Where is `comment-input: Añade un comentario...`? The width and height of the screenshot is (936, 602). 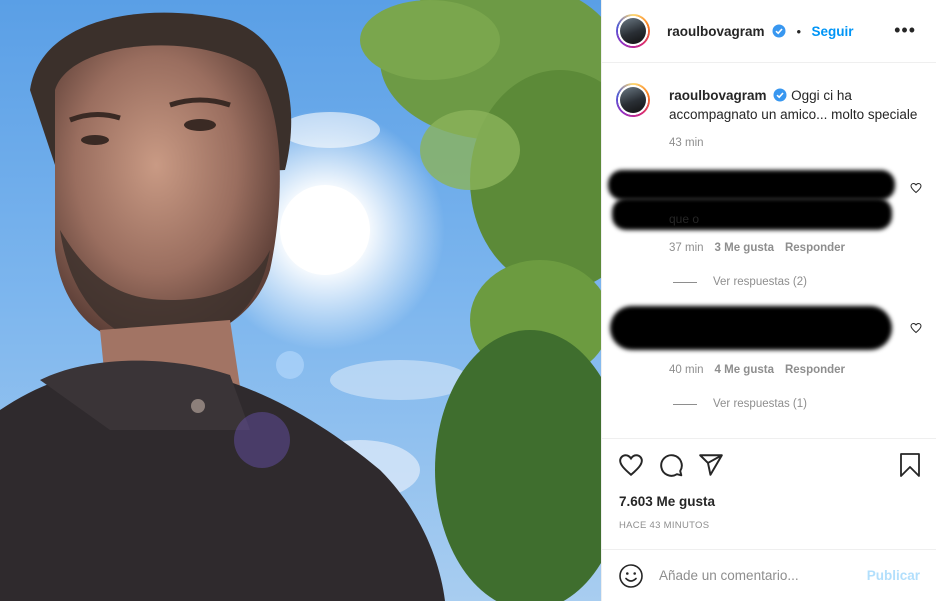 comment-input: Añade un comentario... is located at coordinates (729, 575).